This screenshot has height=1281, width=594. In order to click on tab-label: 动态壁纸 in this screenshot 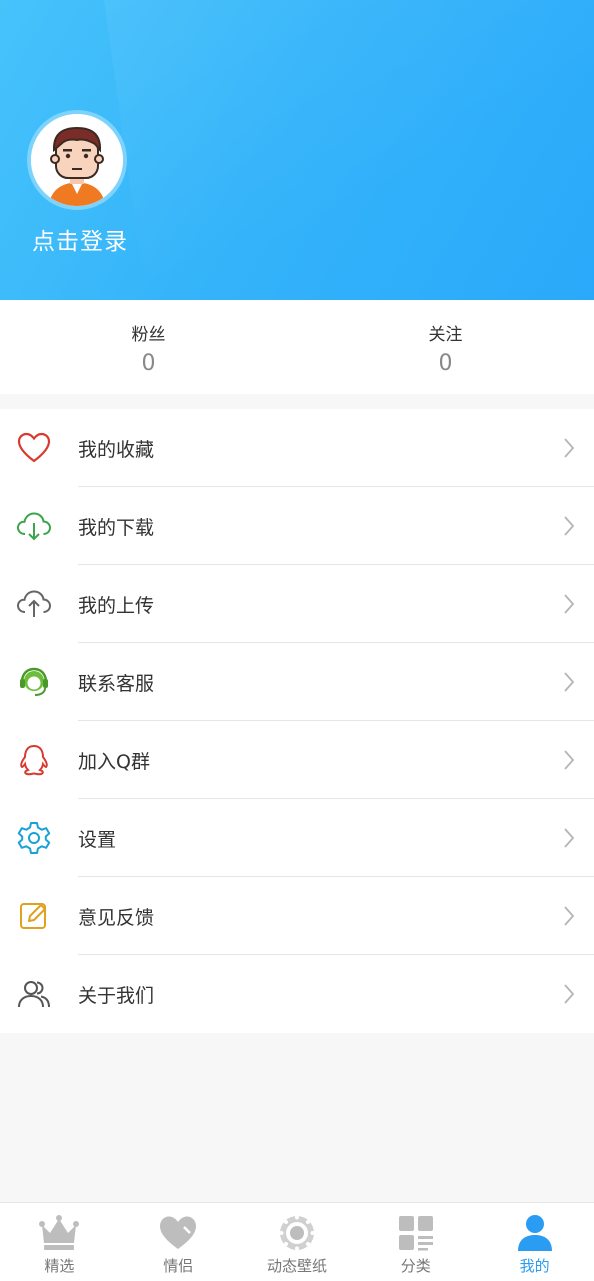, I will do `click(296, 1266)`.